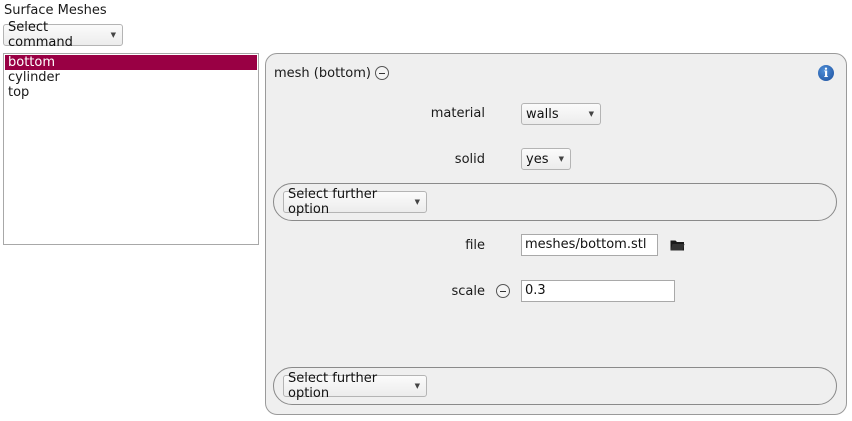 The height and width of the screenshot is (421, 852). I want to click on file-label: file, so click(475, 245).